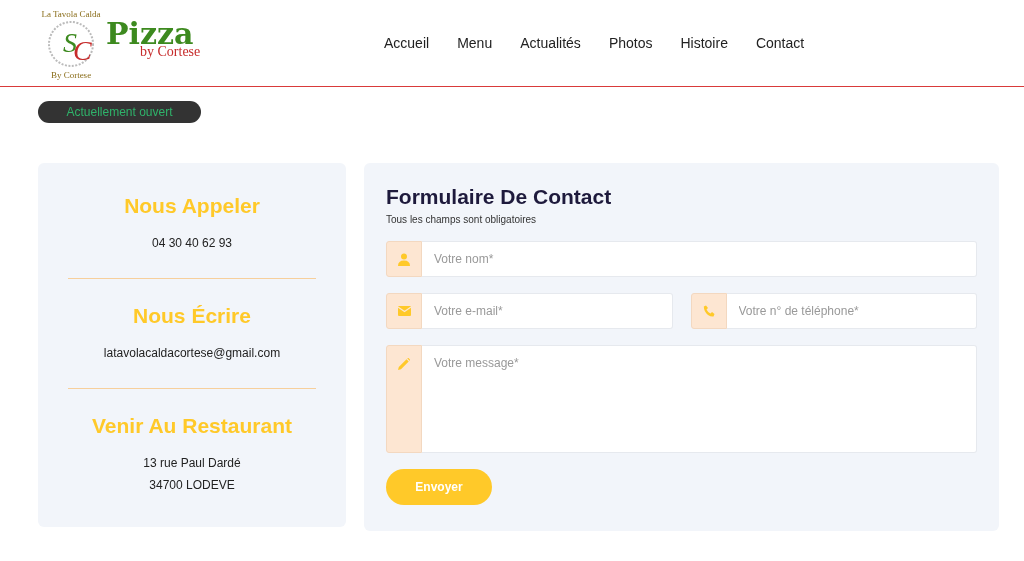  I want to click on logo-emblem: La Tavola Calda SC By Cortese, so click(71, 43).